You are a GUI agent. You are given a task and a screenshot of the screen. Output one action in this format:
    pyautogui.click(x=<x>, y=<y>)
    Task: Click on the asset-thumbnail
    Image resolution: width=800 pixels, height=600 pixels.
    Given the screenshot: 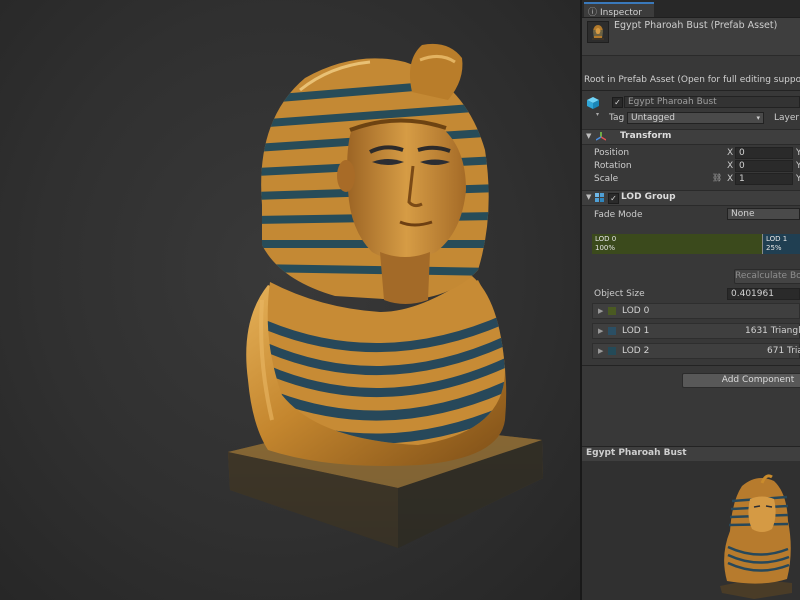 What is the action you would take?
    pyautogui.click(x=598, y=32)
    